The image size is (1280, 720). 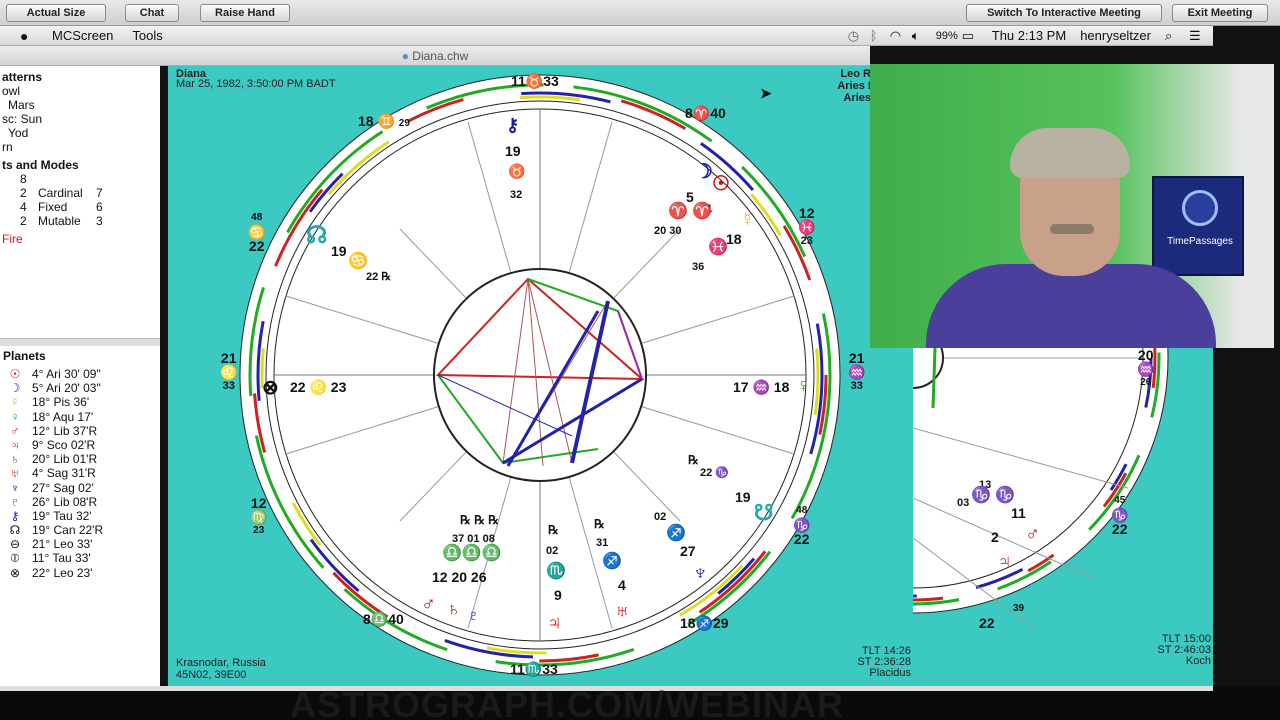 I want to click on planet-row: ☉ 4° Ari 30' 09", so click(x=80, y=374).